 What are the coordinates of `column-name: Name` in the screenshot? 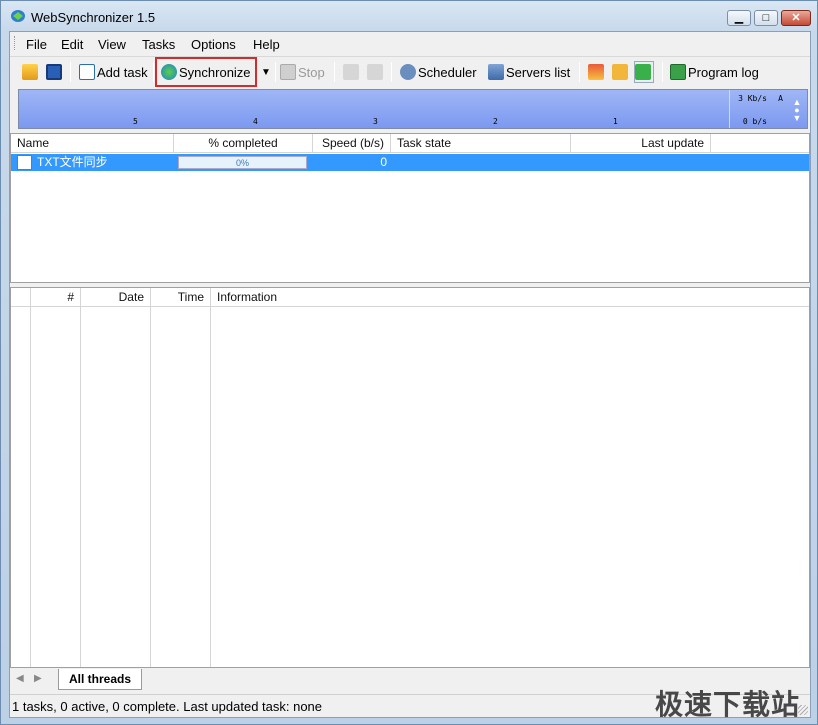 It's located at (92, 143).